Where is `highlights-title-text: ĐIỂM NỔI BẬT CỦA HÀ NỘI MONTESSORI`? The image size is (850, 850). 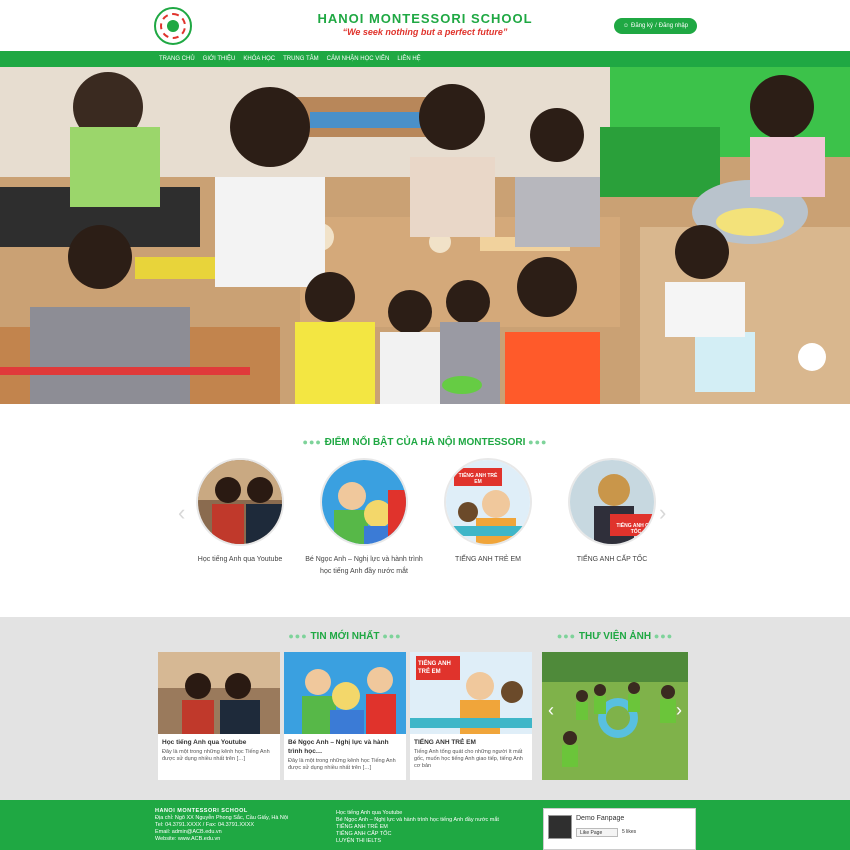 highlights-title-text: ĐIỂM NỔI BẬT CỦA HÀ NỘI MONTESSORI is located at coordinates (425, 442).